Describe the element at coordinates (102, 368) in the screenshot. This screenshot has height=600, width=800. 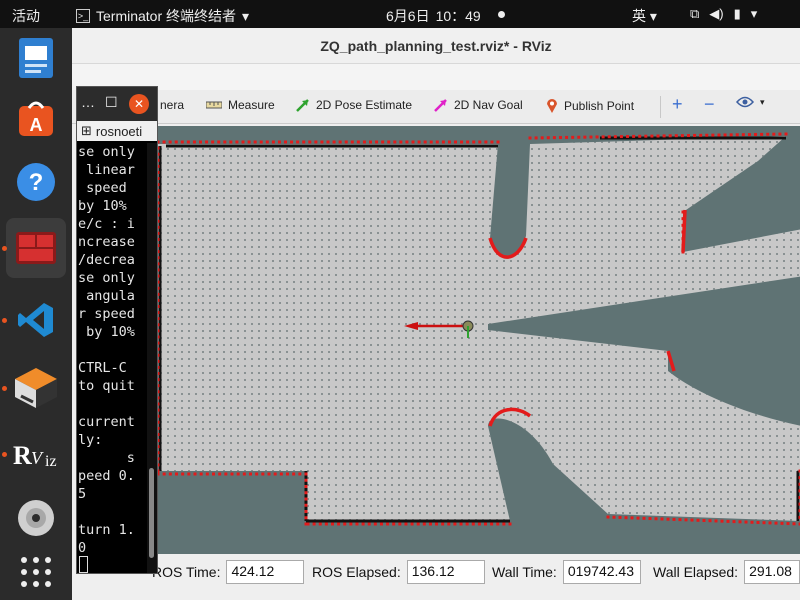
I see `terminal-line: CTRL-C` at that location.